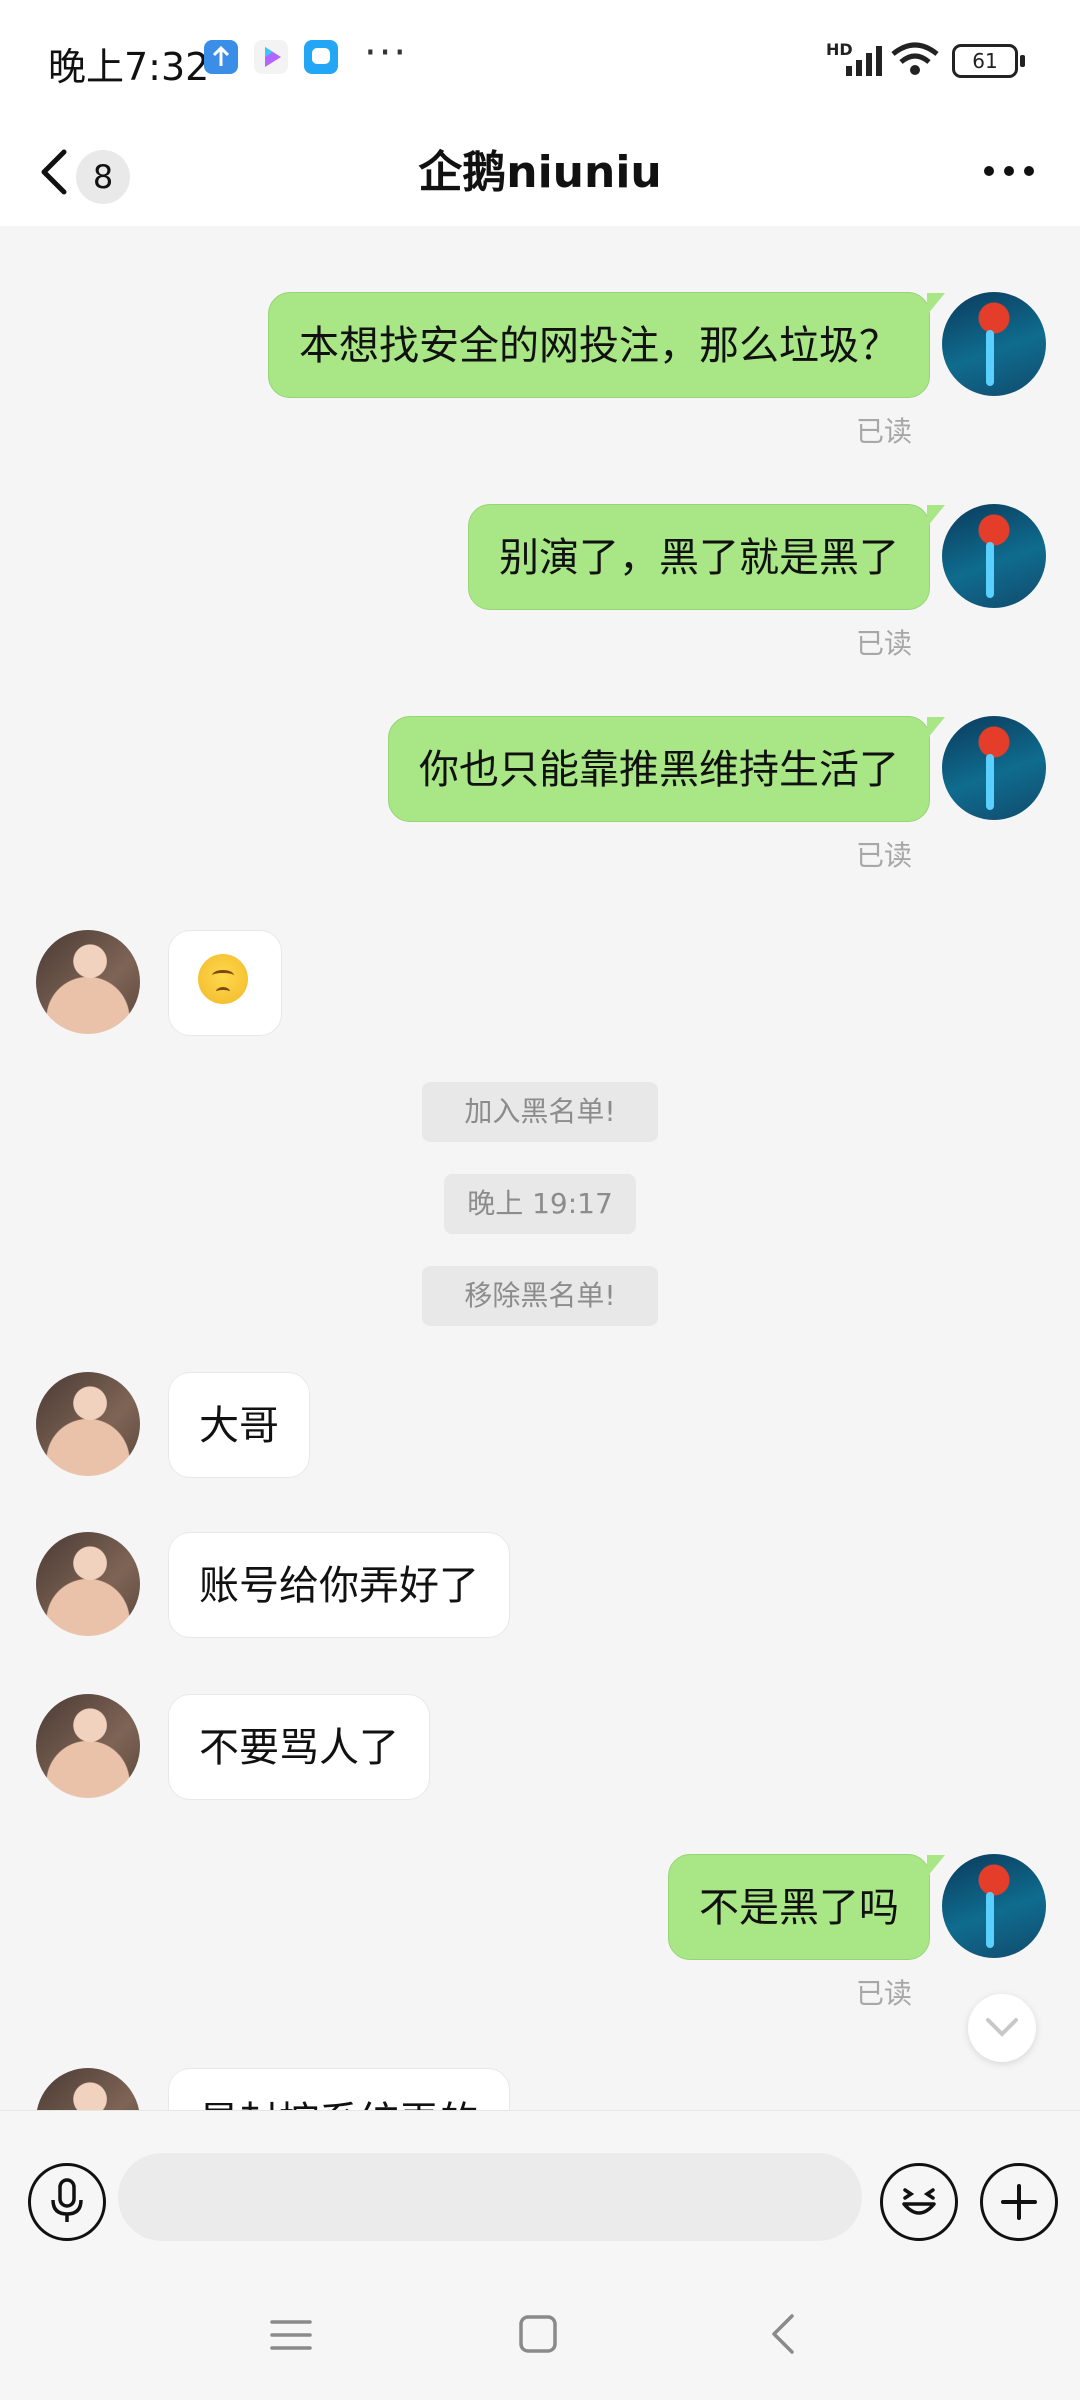  What do you see at coordinates (806, 1907) in the screenshot?
I see `message-bubble-sent: 不是黑了吗` at bounding box center [806, 1907].